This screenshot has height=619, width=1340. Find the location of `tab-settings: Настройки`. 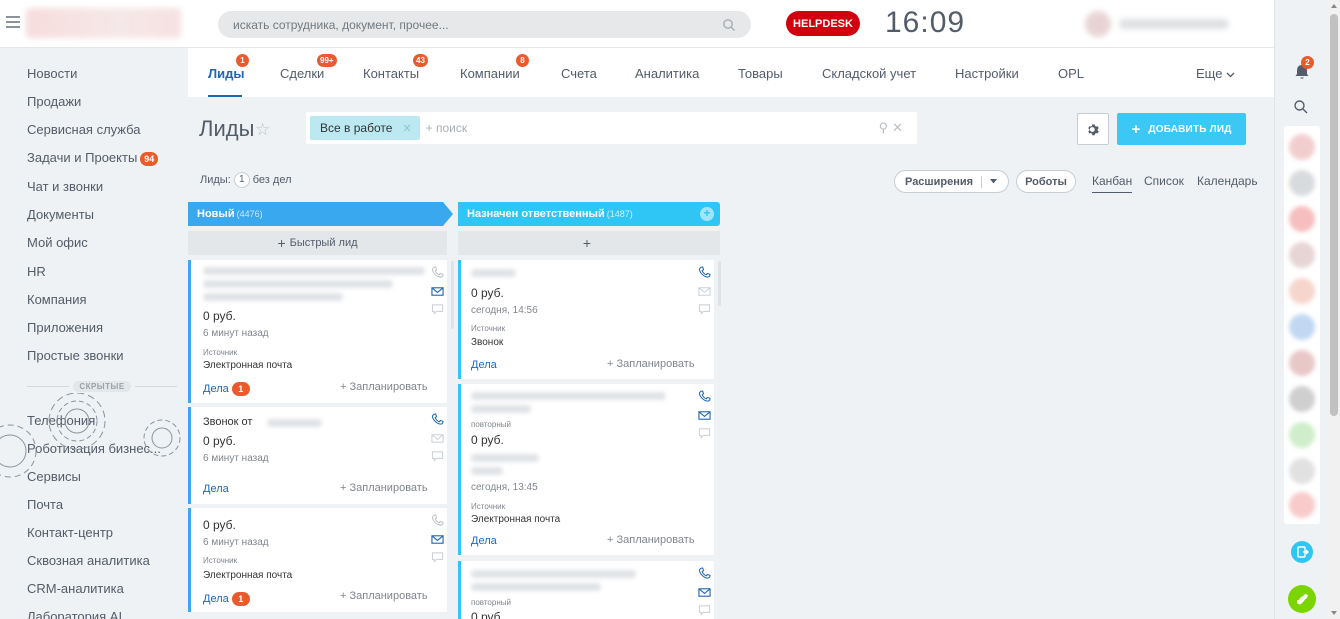

tab-settings: Настройки is located at coordinates (987, 73).